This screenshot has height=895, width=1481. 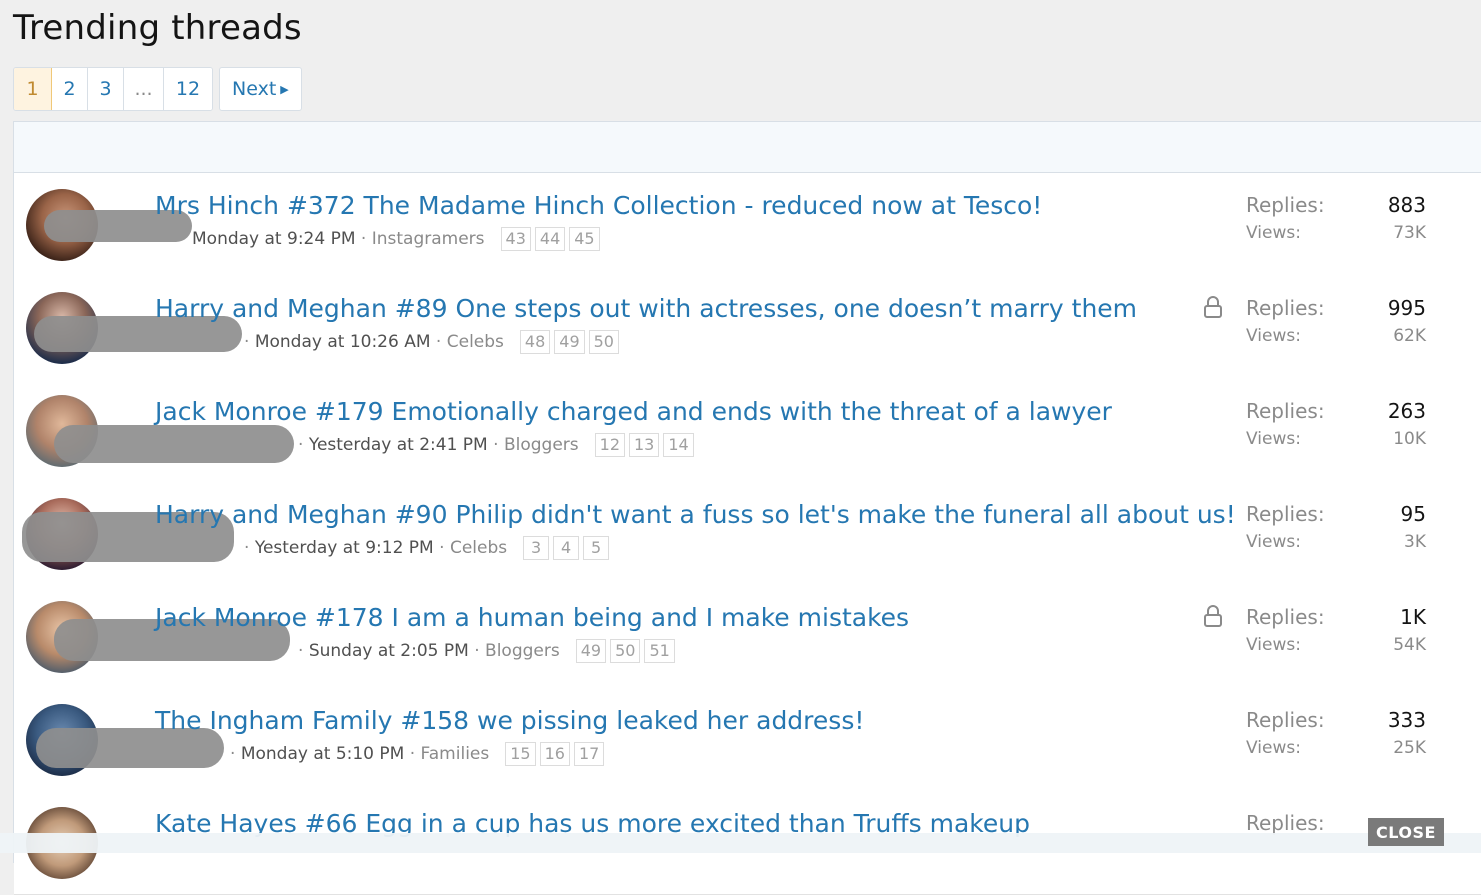 I want to click on thread-page-link: 44, so click(x=550, y=239).